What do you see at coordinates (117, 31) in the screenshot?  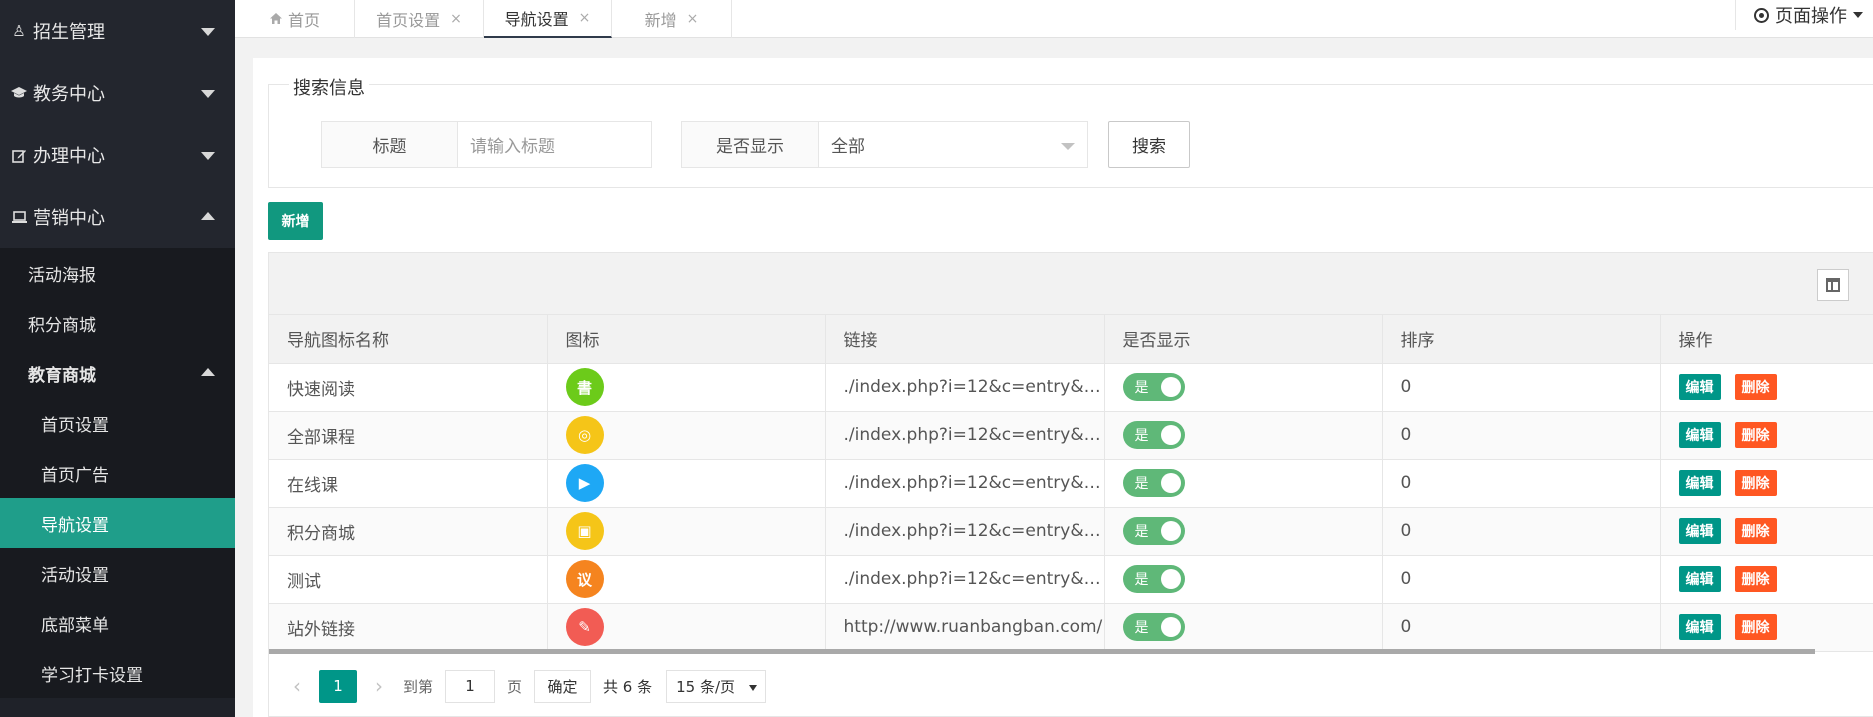 I see `sidebar-group-enrollment: ♙ 招生管理` at bounding box center [117, 31].